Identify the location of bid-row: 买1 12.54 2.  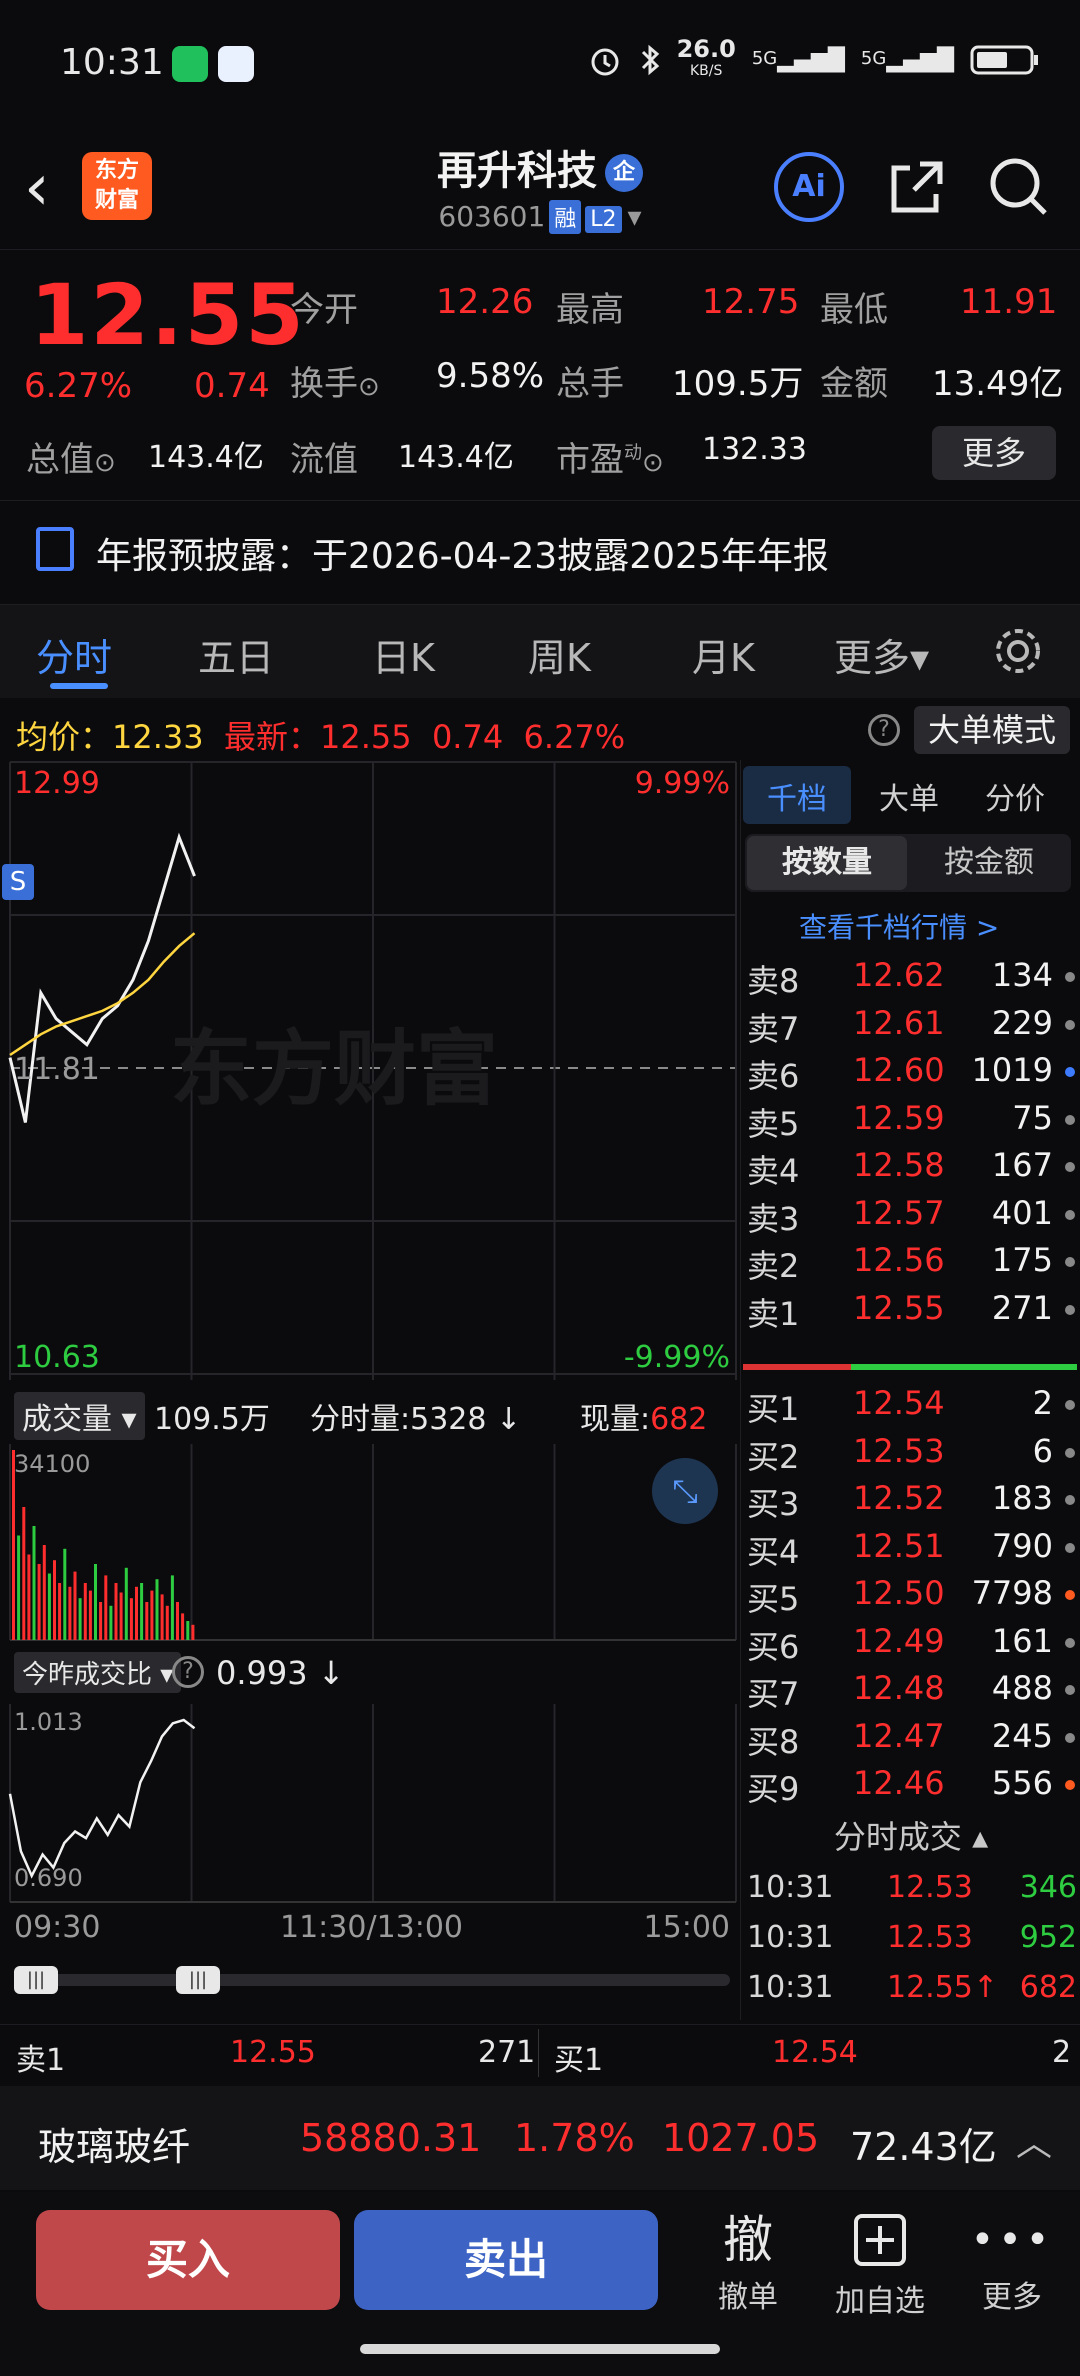
(910, 1403).